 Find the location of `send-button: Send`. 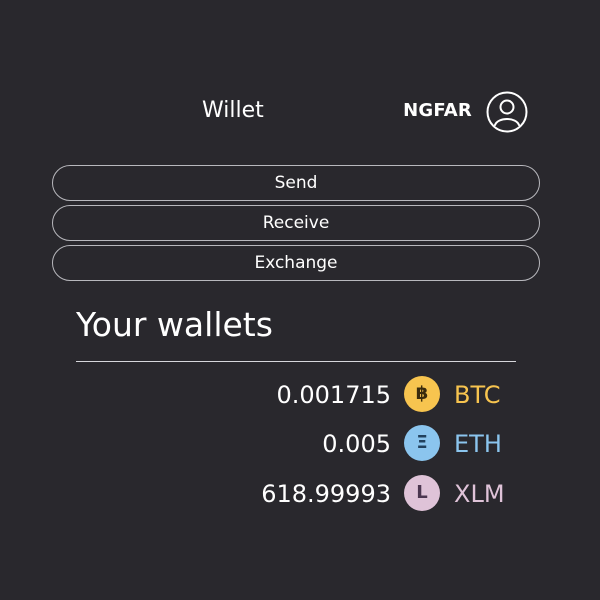

send-button: Send is located at coordinates (296, 183).